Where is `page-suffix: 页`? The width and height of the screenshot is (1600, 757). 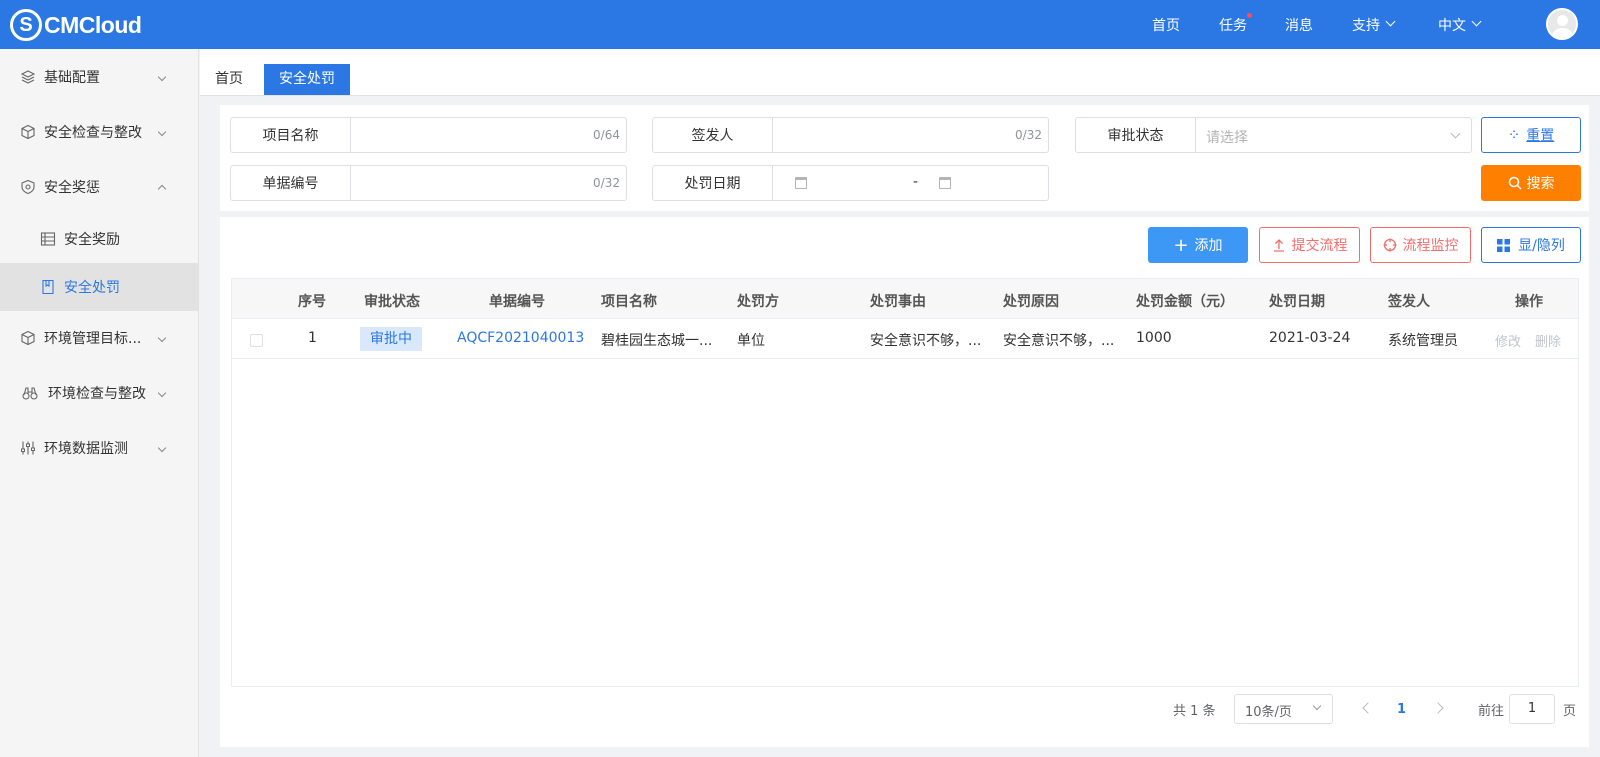
page-suffix: 页 is located at coordinates (1570, 711).